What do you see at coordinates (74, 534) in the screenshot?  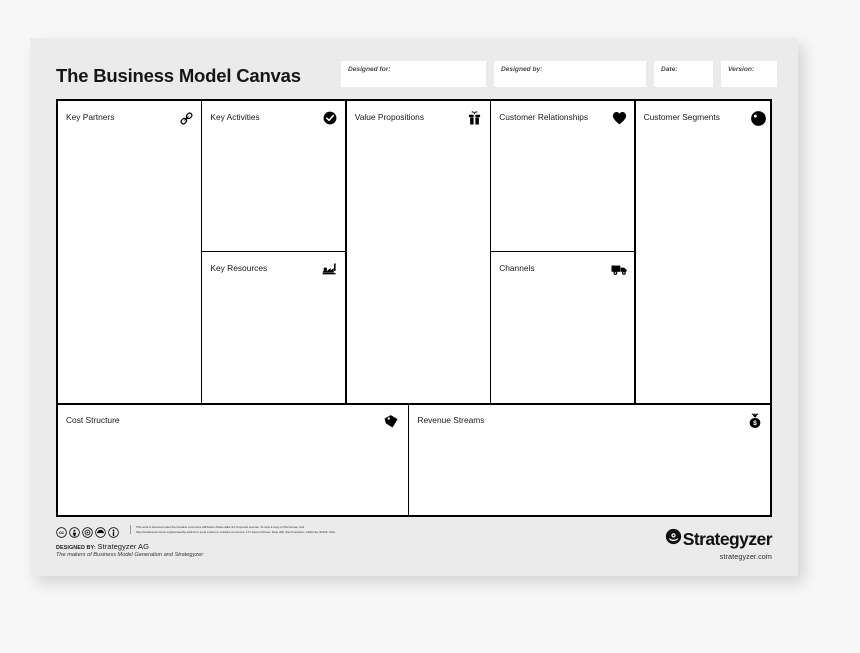 I see `cc-by-icon` at bounding box center [74, 534].